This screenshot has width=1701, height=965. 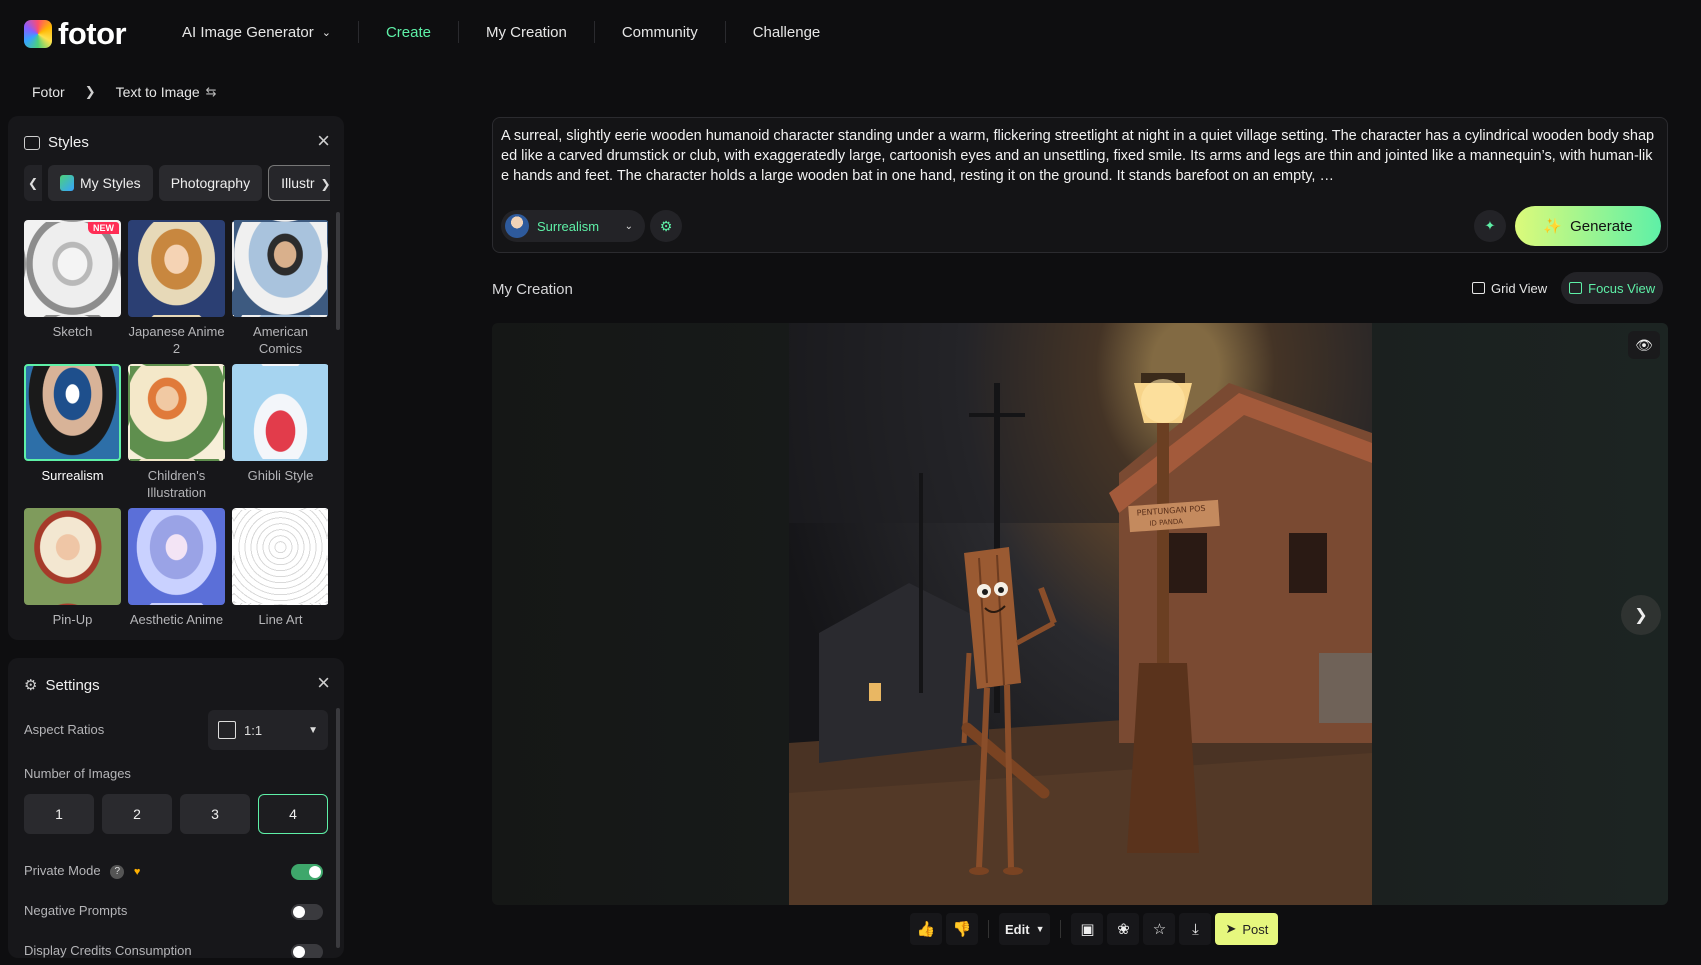 What do you see at coordinates (1159, 929) in the screenshot?
I see `star-icon: ☆` at bounding box center [1159, 929].